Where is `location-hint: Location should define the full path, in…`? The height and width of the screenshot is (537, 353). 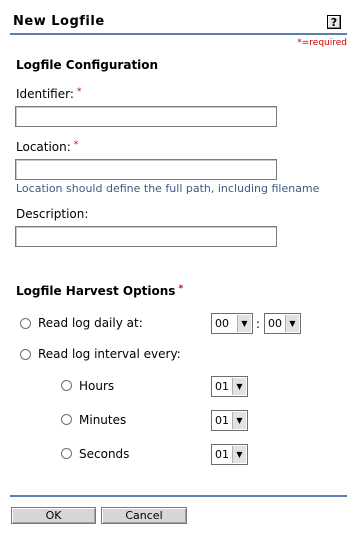
location-hint: Location should define the full path, in… is located at coordinates (168, 188).